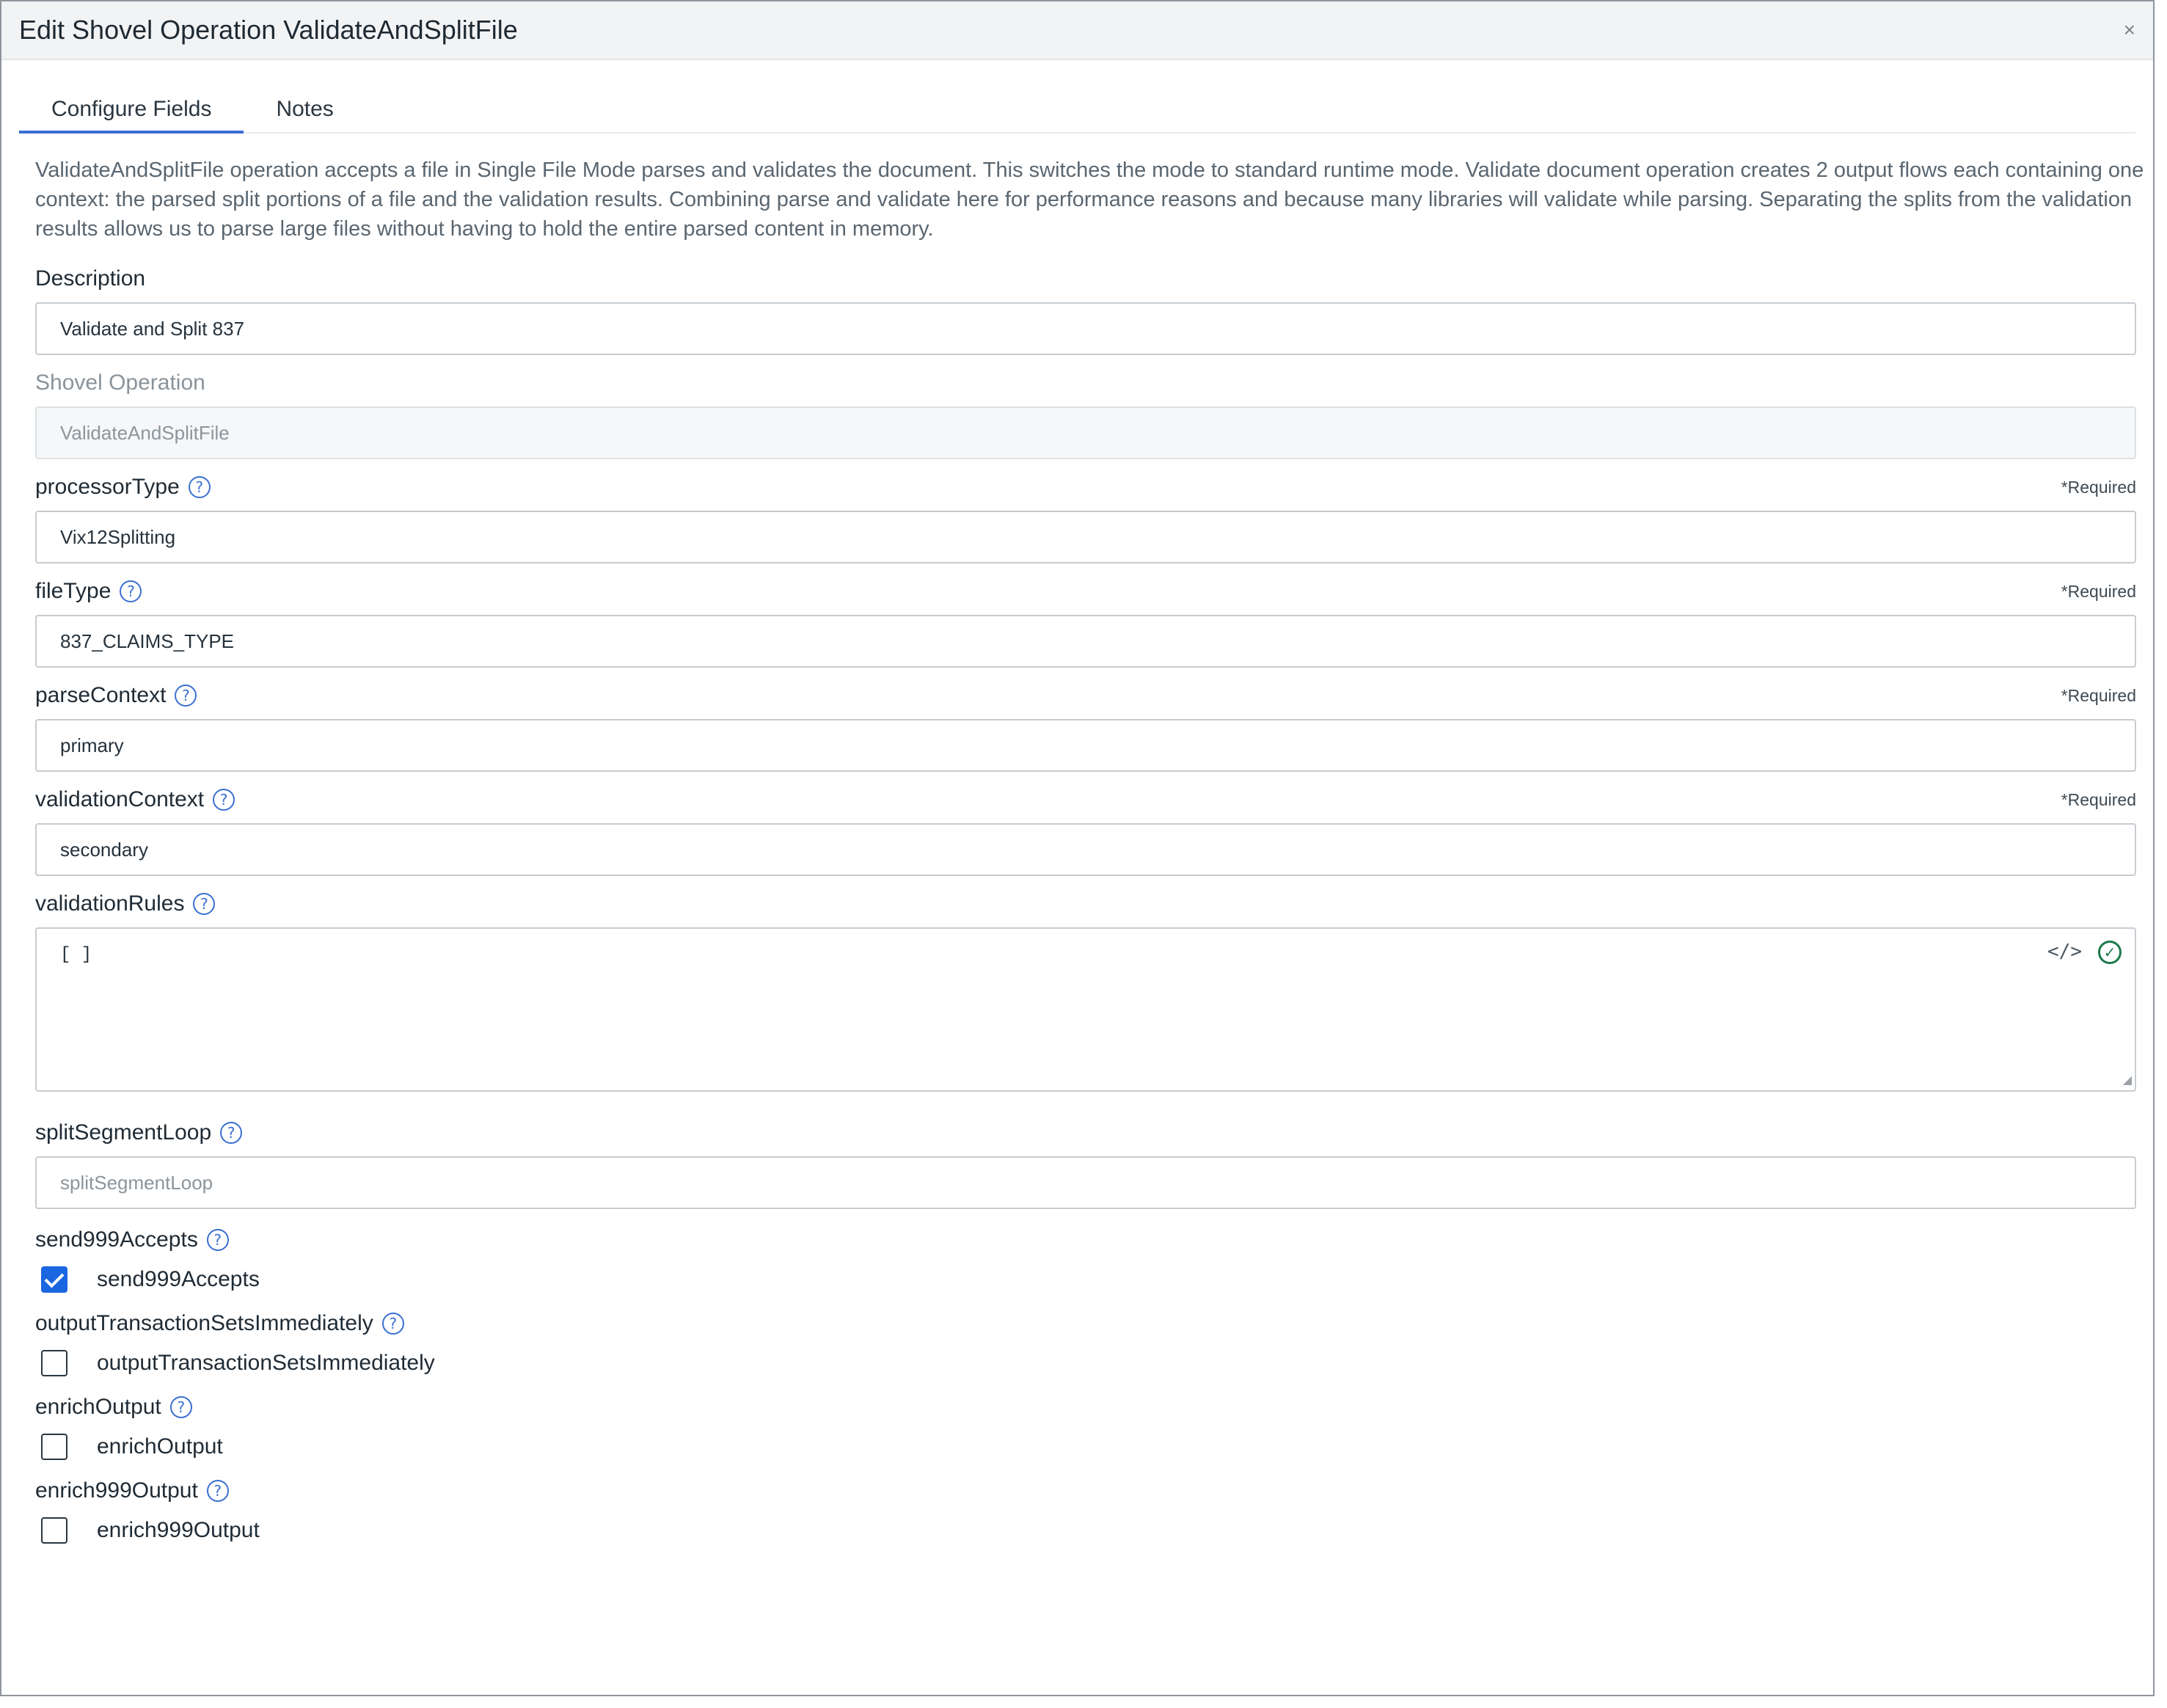 This screenshot has width=2167, height=1708. I want to click on parse-context-label-text: parseContext, so click(101, 695).